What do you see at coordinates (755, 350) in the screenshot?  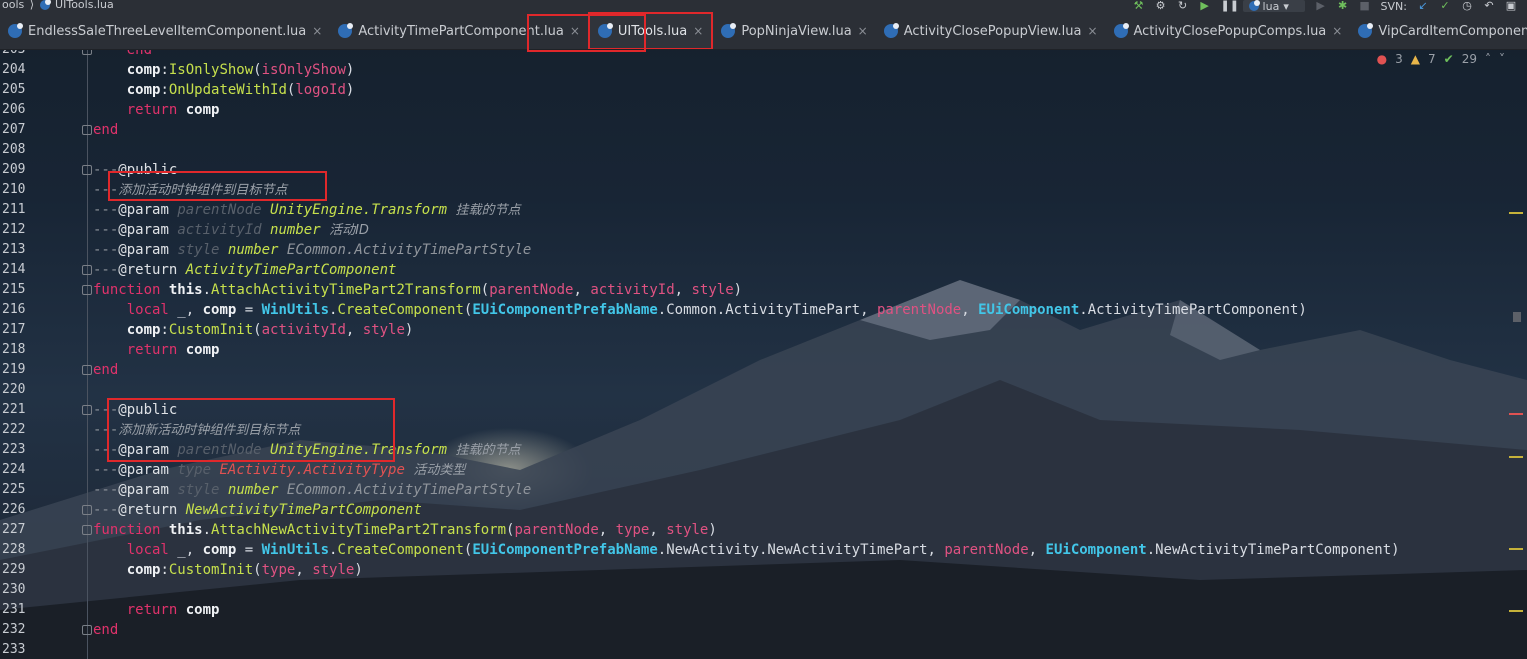 I see `code-line: 218 return comp` at bounding box center [755, 350].